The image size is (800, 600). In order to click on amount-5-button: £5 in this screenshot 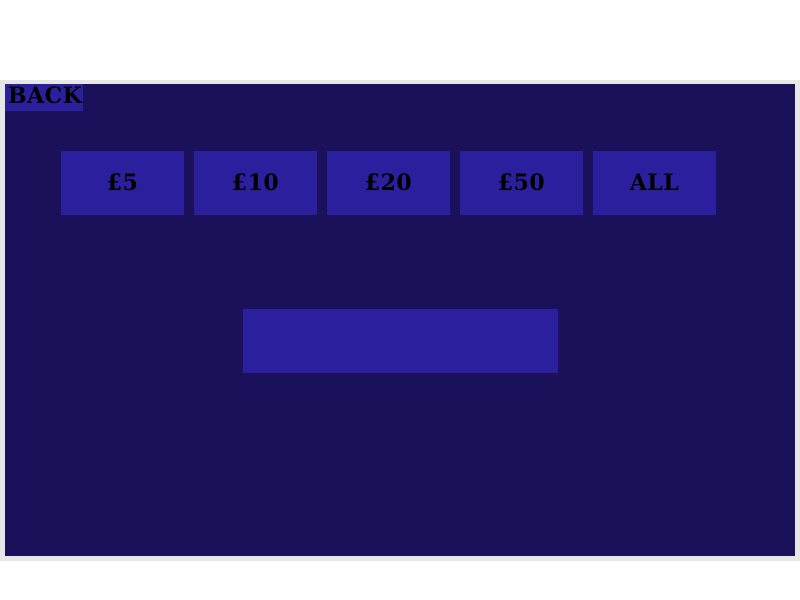, I will do `click(122, 183)`.